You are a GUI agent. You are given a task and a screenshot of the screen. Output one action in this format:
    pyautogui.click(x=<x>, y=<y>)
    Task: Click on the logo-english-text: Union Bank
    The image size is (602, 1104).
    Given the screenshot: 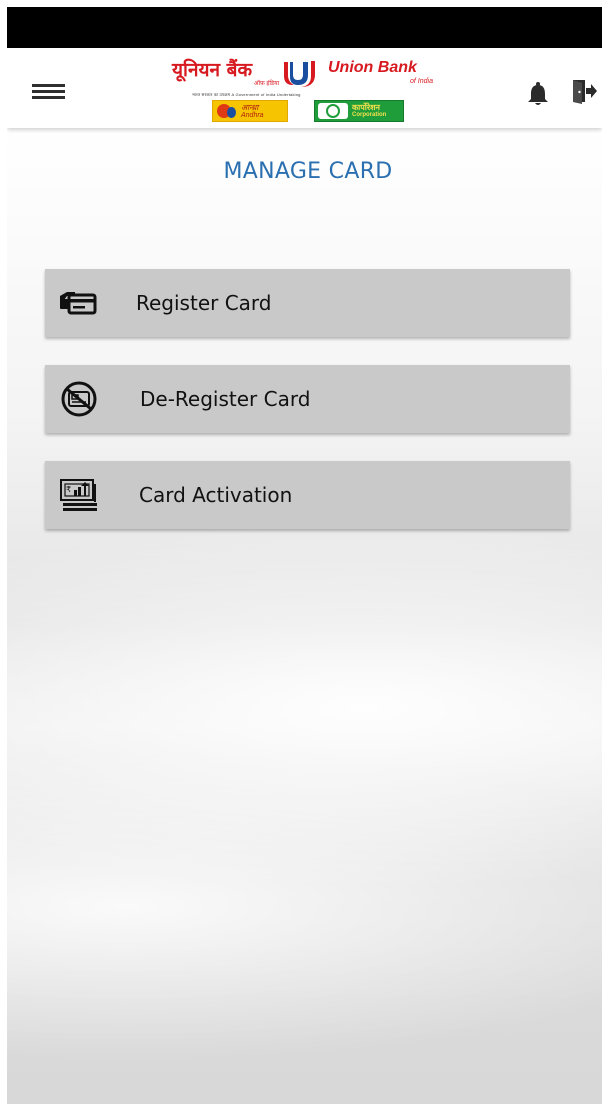 What is the action you would take?
    pyautogui.click(x=372, y=67)
    